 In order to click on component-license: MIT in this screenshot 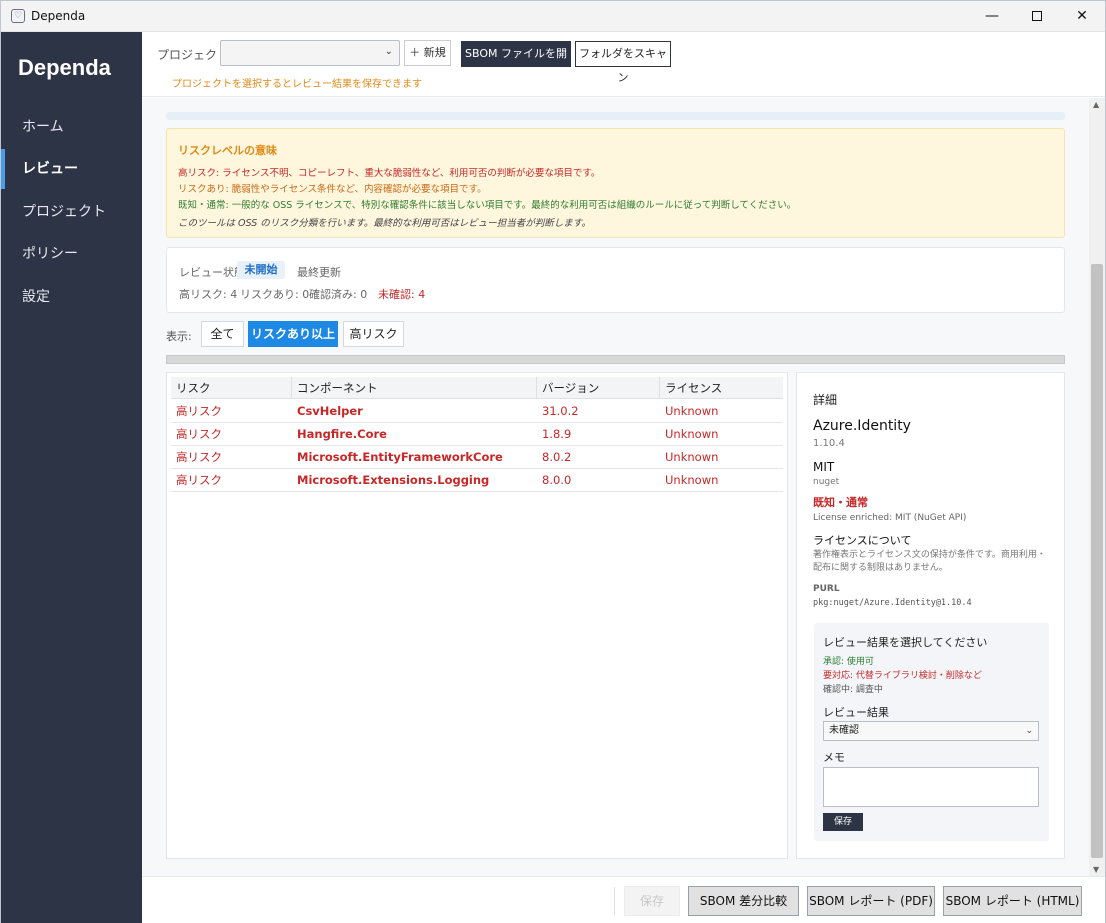, I will do `click(824, 467)`.